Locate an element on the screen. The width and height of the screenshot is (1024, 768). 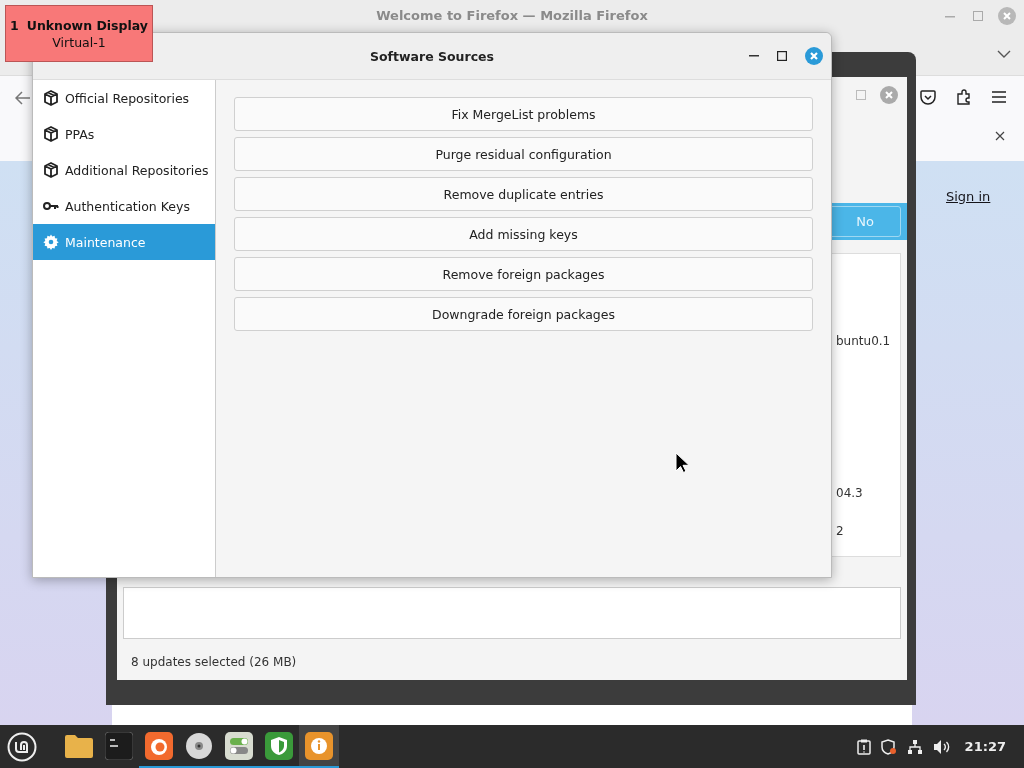
action-button: Add missing keys is located at coordinates (523, 234).